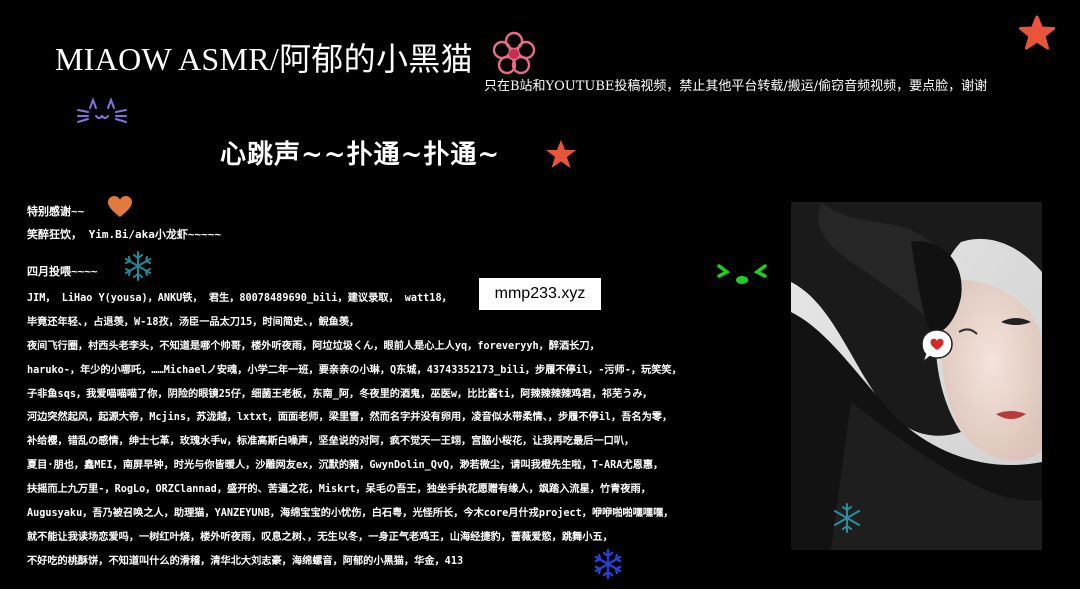 This screenshot has height=589, width=1080. Describe the element at coordinates (514, 53) in the screenshot. I see `pink-flower-icon` at that location.